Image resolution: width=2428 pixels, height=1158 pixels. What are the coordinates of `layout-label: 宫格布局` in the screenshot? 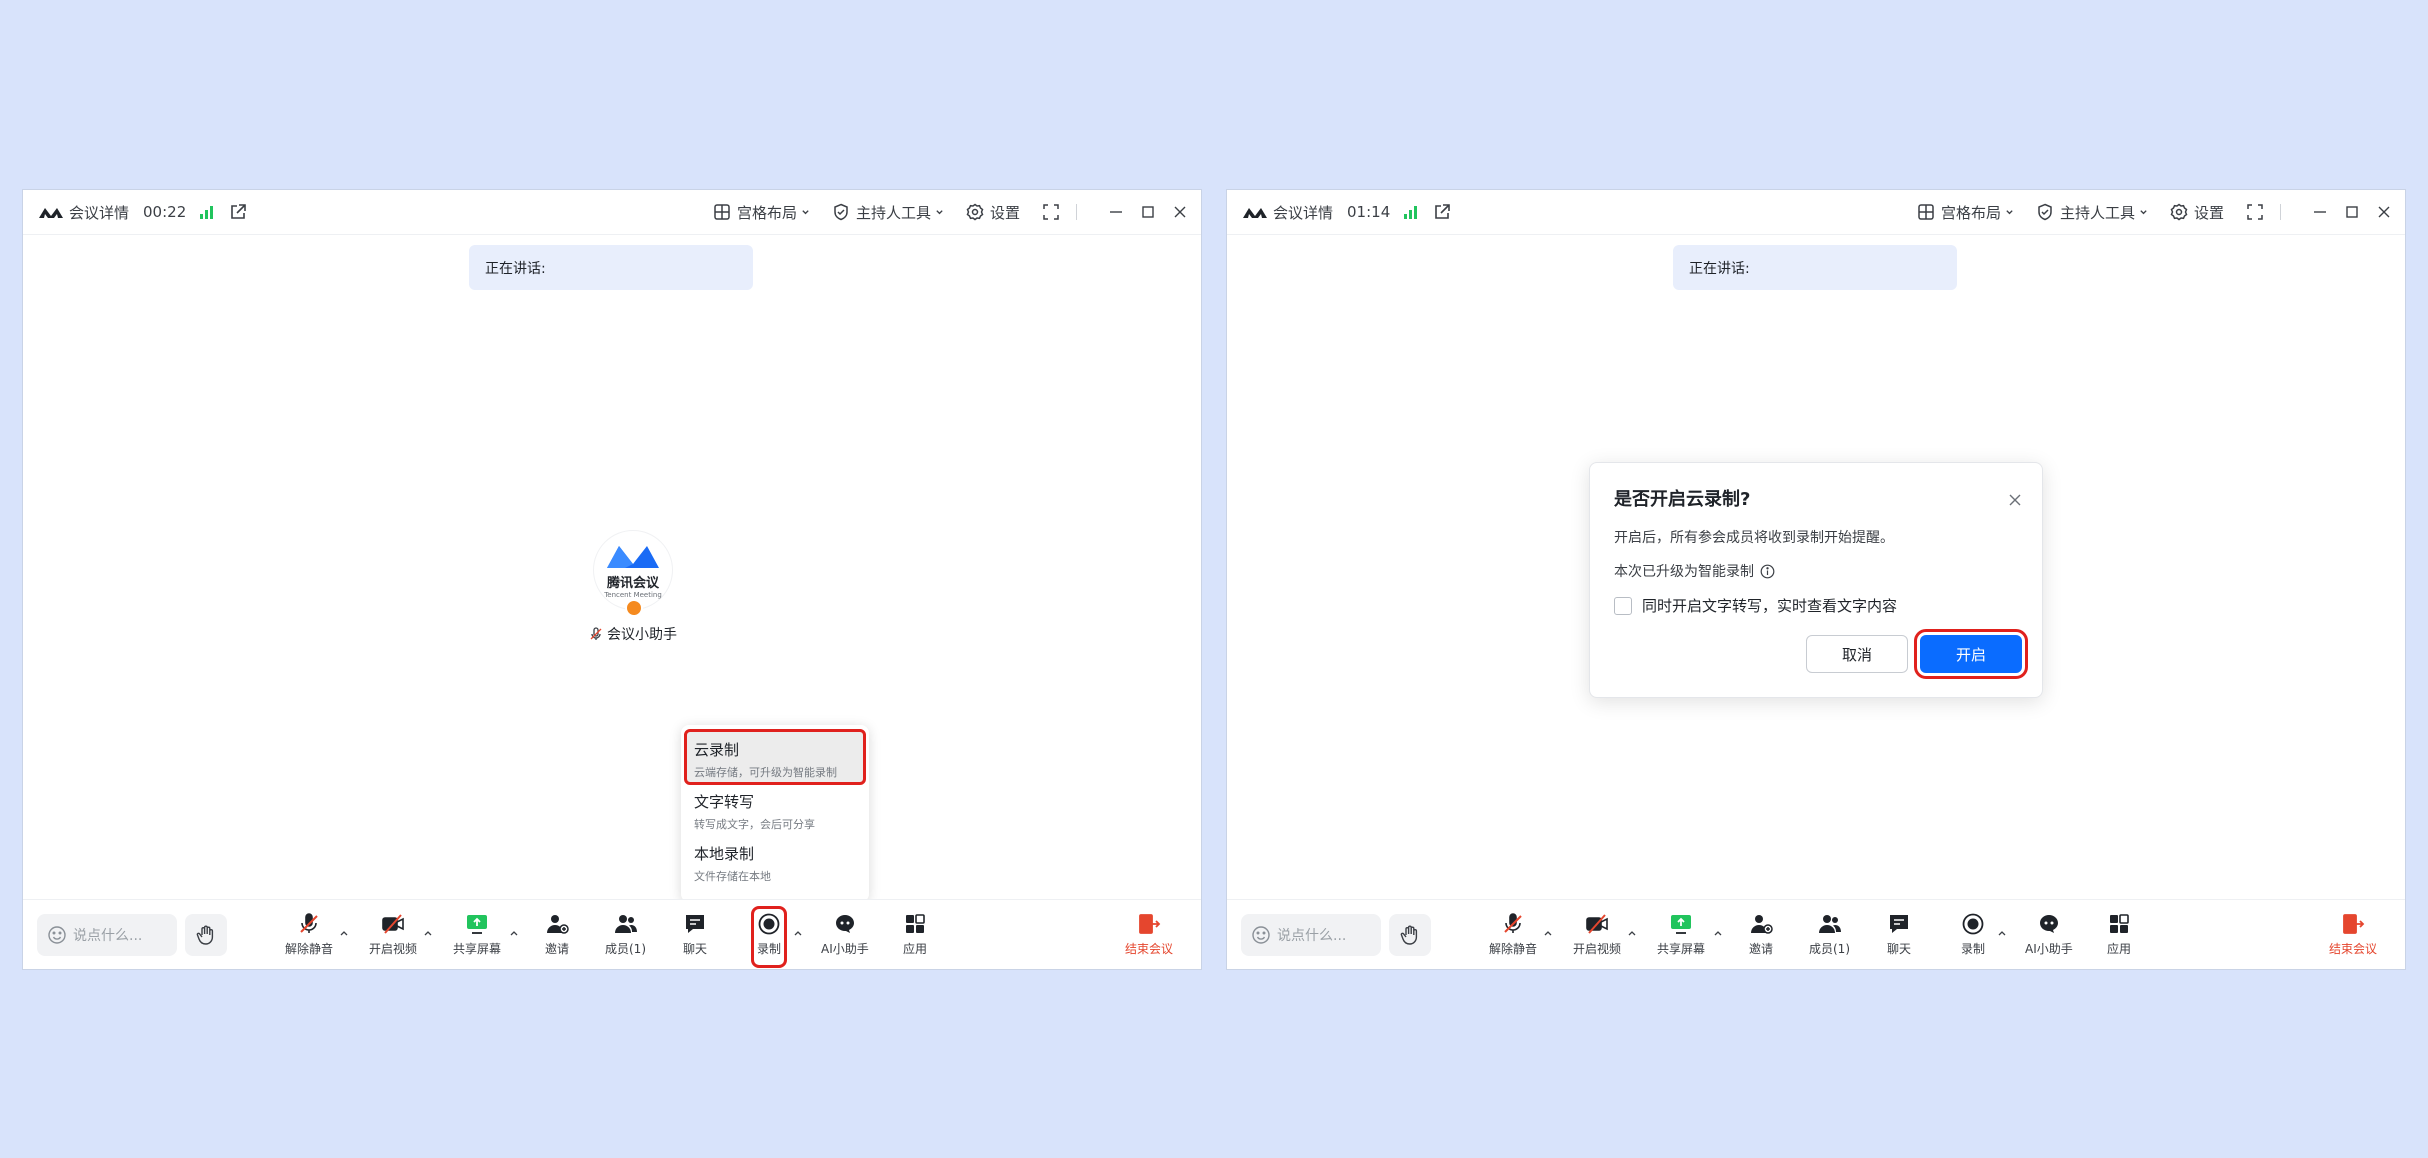 It's located at (1970, 212).